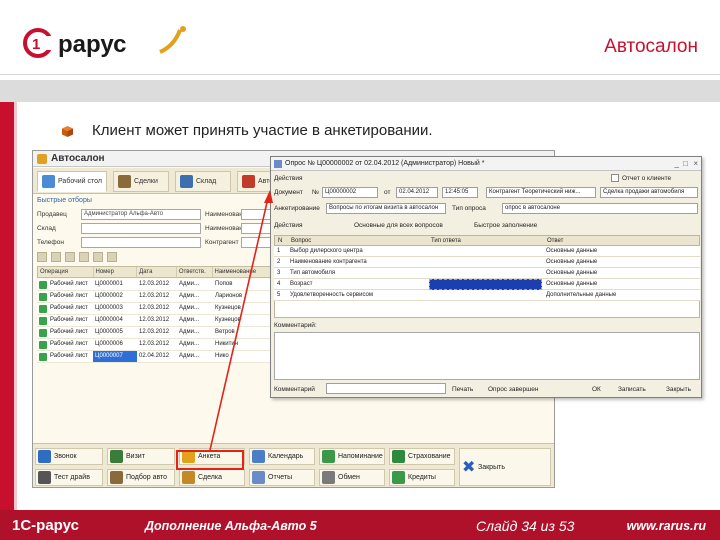 The image size is (720, 540). I want to click on cell-name: Кузнецов, so click(228, 308).